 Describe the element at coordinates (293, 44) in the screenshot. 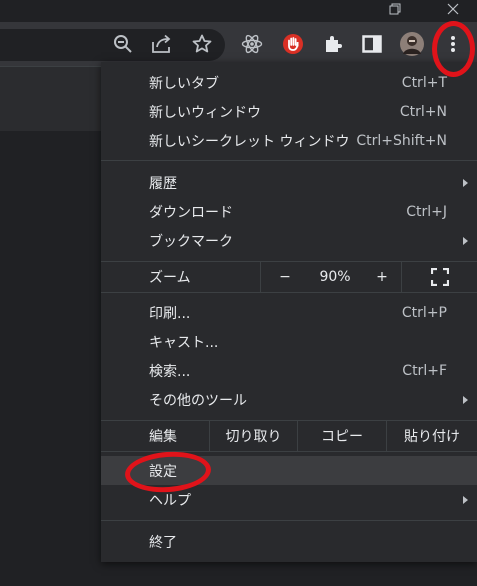

I see `stop-hand-extension-icon` at that location.